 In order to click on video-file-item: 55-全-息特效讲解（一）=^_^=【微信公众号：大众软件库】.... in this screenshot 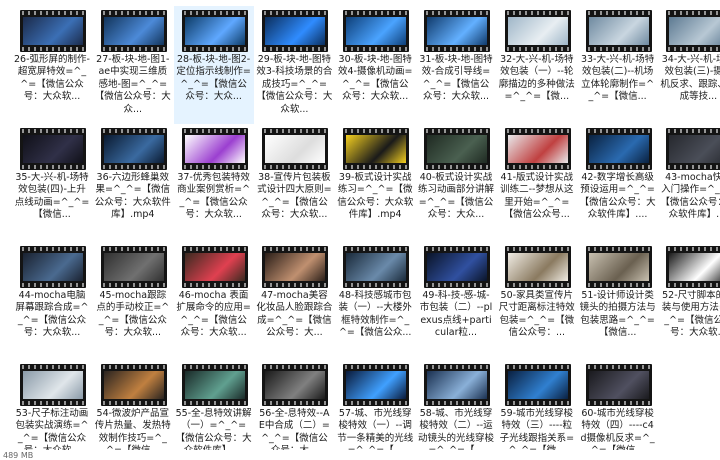, I will do `click(214, 410)`.